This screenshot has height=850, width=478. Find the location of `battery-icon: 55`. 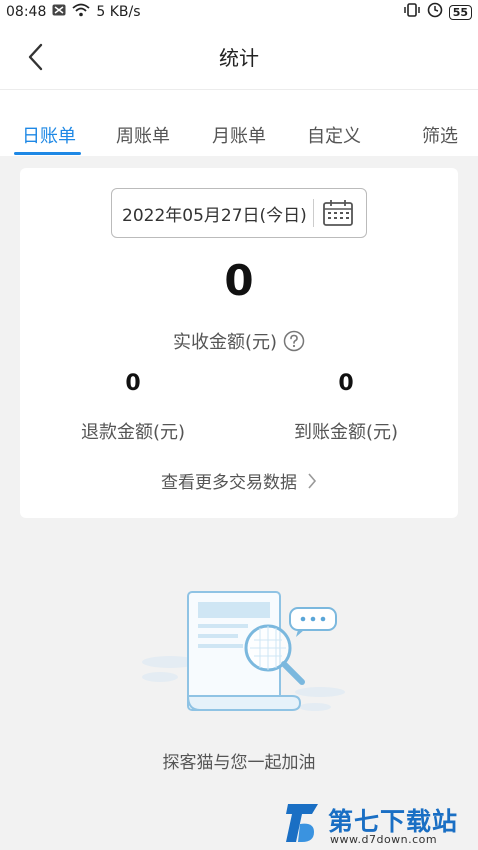

battery-icon: 55 is located at coordinates (460, 12).